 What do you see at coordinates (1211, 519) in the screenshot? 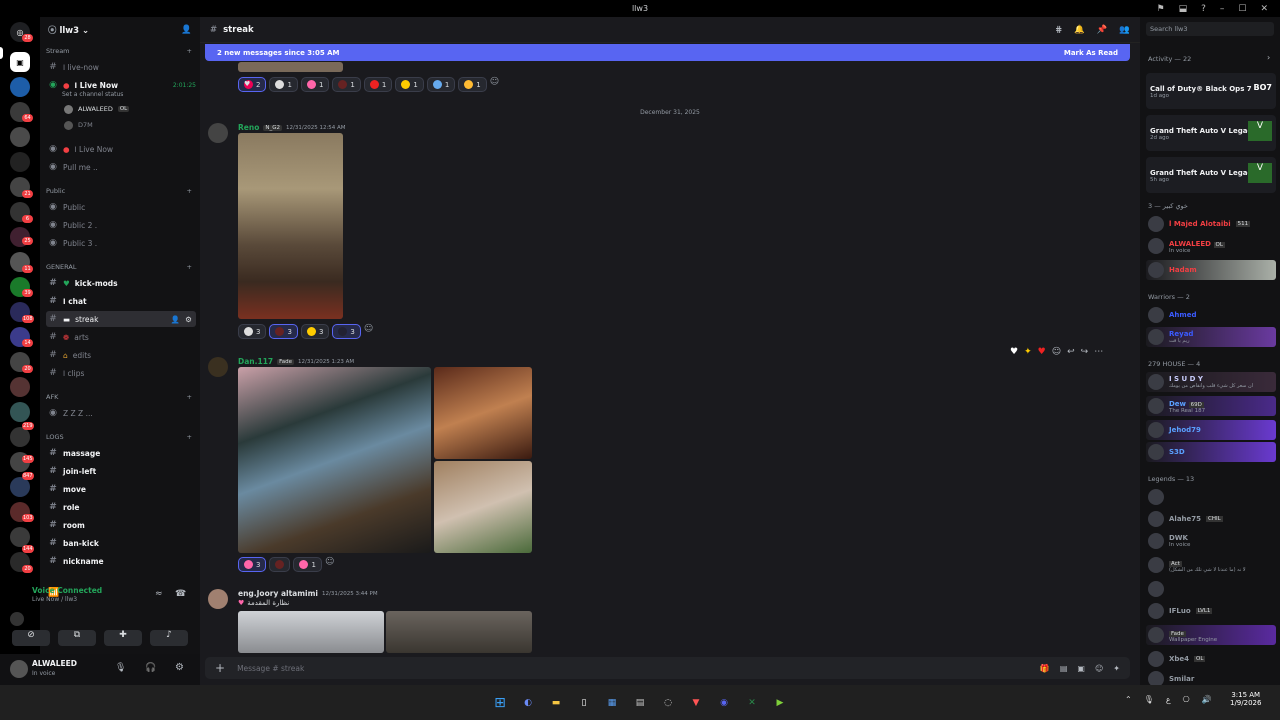
I see `member-item: Alahe75 CHIL` at bounding box center [1211, 519].